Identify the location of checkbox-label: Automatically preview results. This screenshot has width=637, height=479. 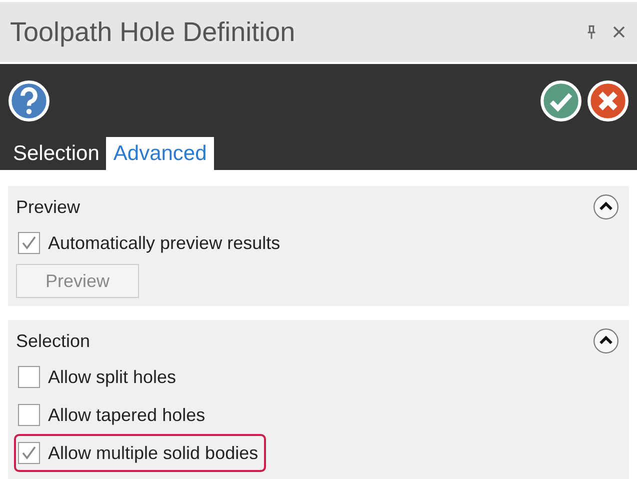
(164, 243).